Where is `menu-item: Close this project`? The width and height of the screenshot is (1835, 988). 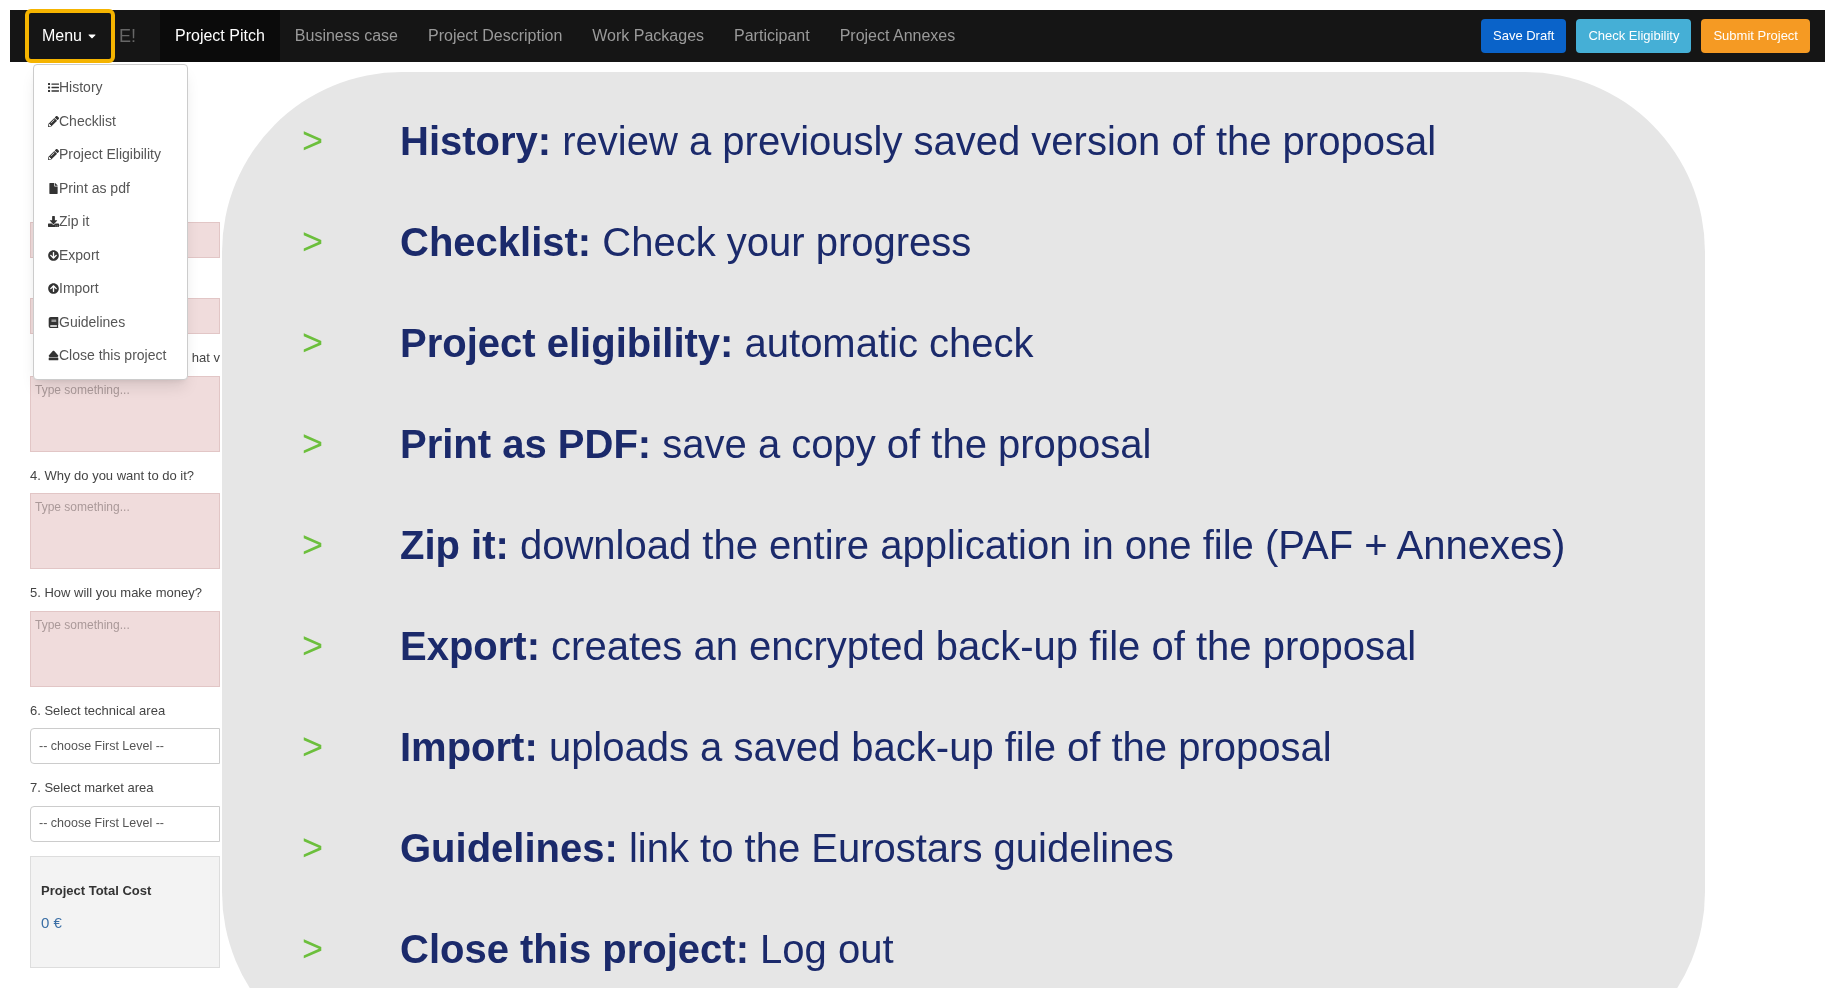
menu-item: Close this project is located at coordinates (110, 356).